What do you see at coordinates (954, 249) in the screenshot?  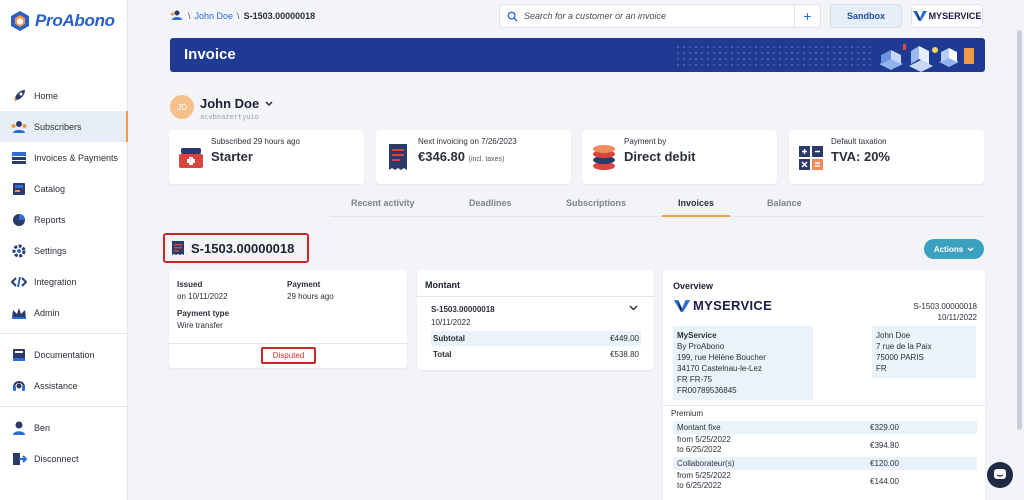 I see `actions-dropdown-button: Actions` at bounding box center [954, 249].